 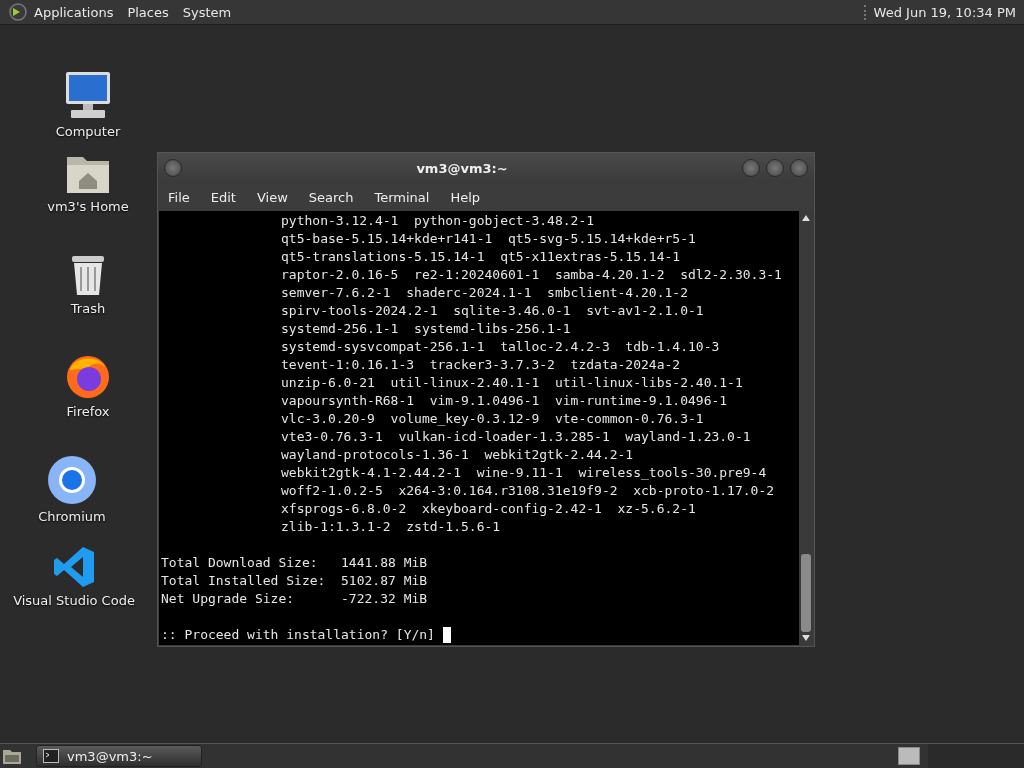 I want to click on computer-icon, so click(x=88, y=95).